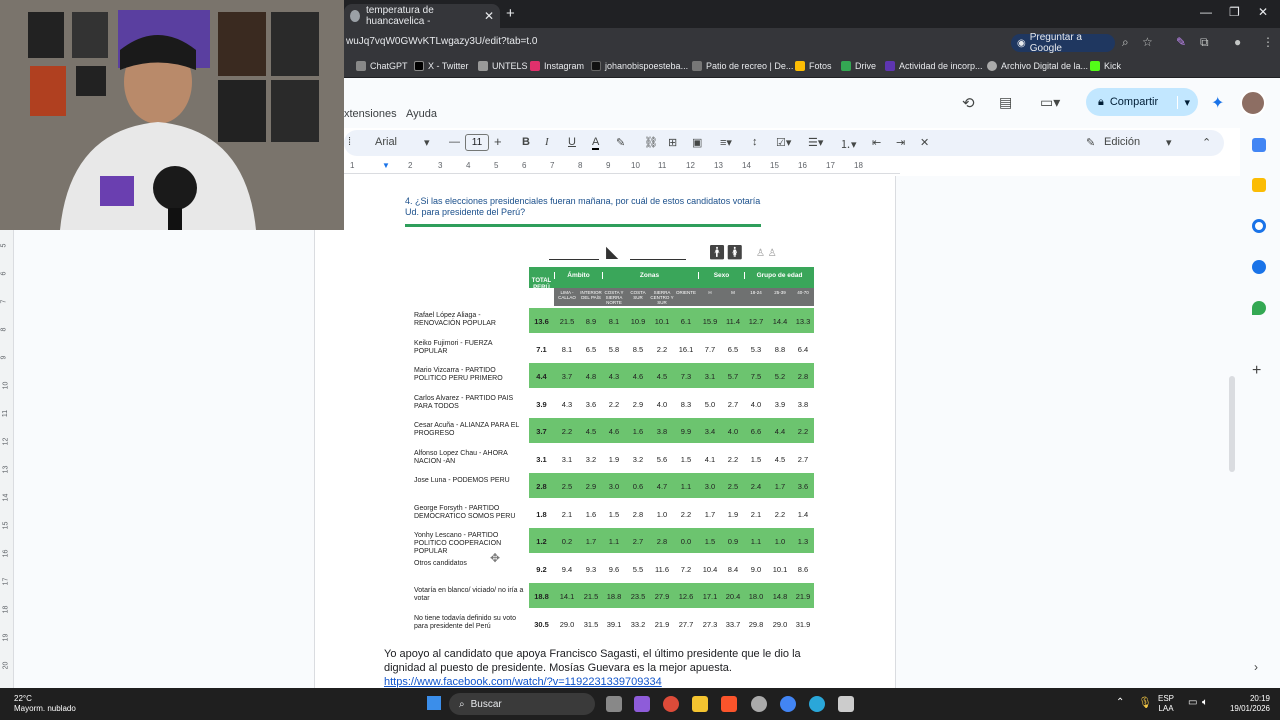  Describe the element at coordinates (1142, 102) in the screenshot. I see `share-button: 🔒︎ Compartir ▾` at that location.